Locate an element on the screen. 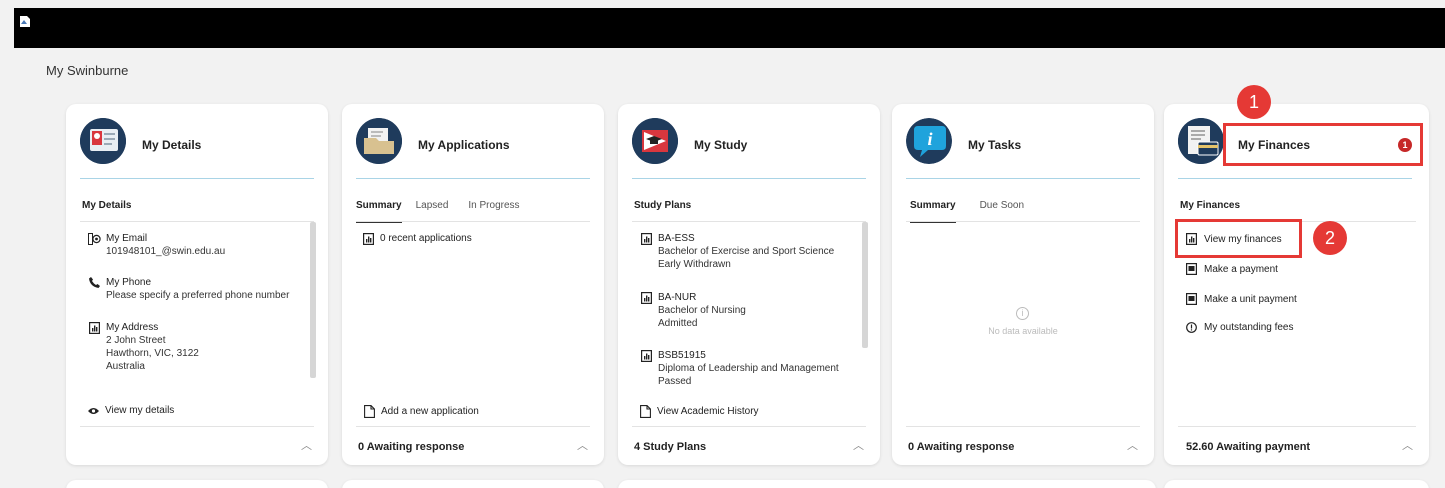 This screenshot has height=488, width=1445. study-plan-item: BA-NUR Bachelor of Nursing Admitted is located at coordinates (693, 310).